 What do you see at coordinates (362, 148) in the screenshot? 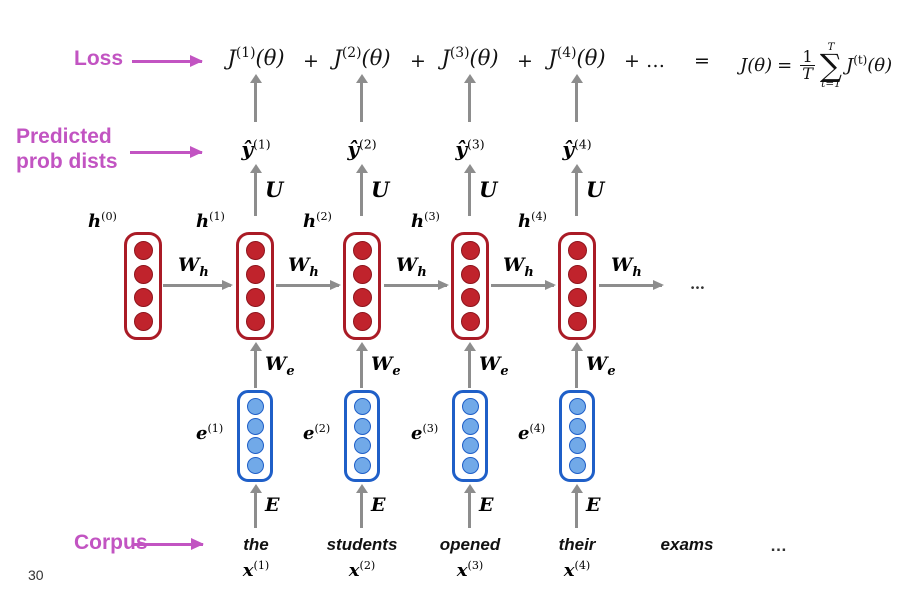
I see `yhat-label-2: ŷ(2)` at bounding box center [362, 148].